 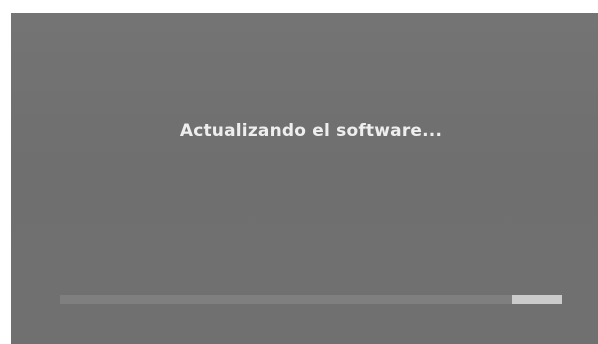 What do you see at coordinates (537, 299) in the screenshot?
I see `progress-indicator` at bounding box center [537, 299].